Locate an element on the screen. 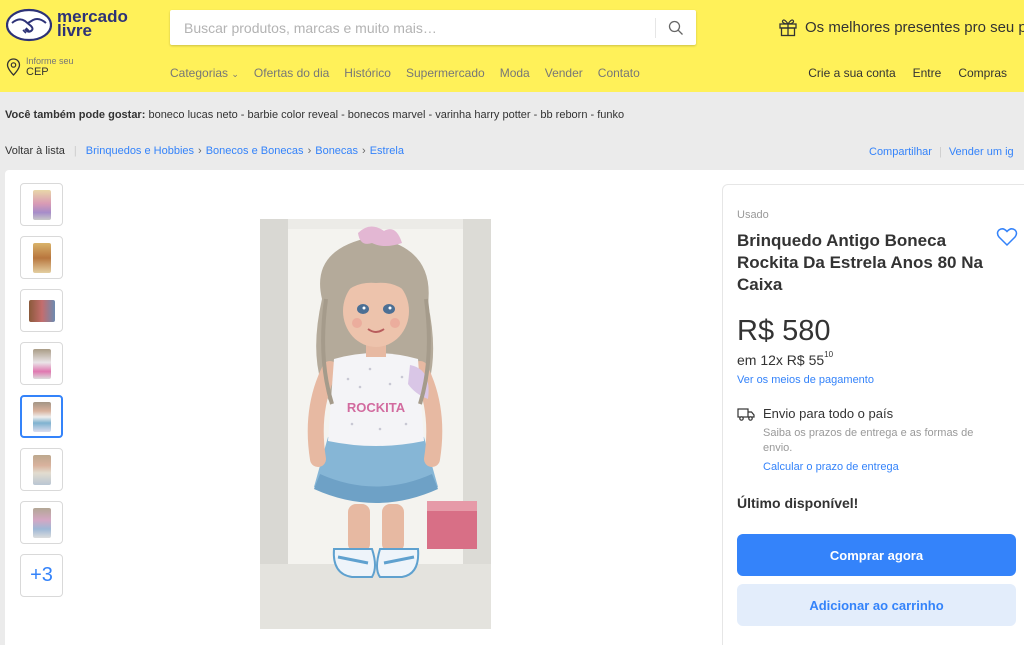  location-selector: Informe seu CEP is located at coordinates (71, 69).